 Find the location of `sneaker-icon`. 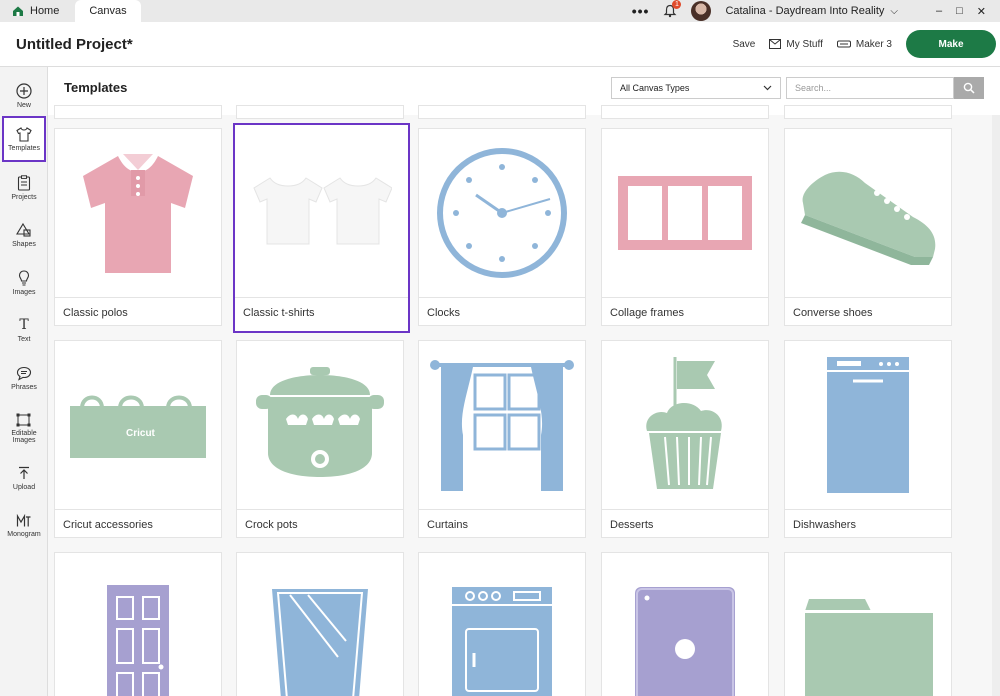

sneaker-icon is located at coordinates (868, 218).